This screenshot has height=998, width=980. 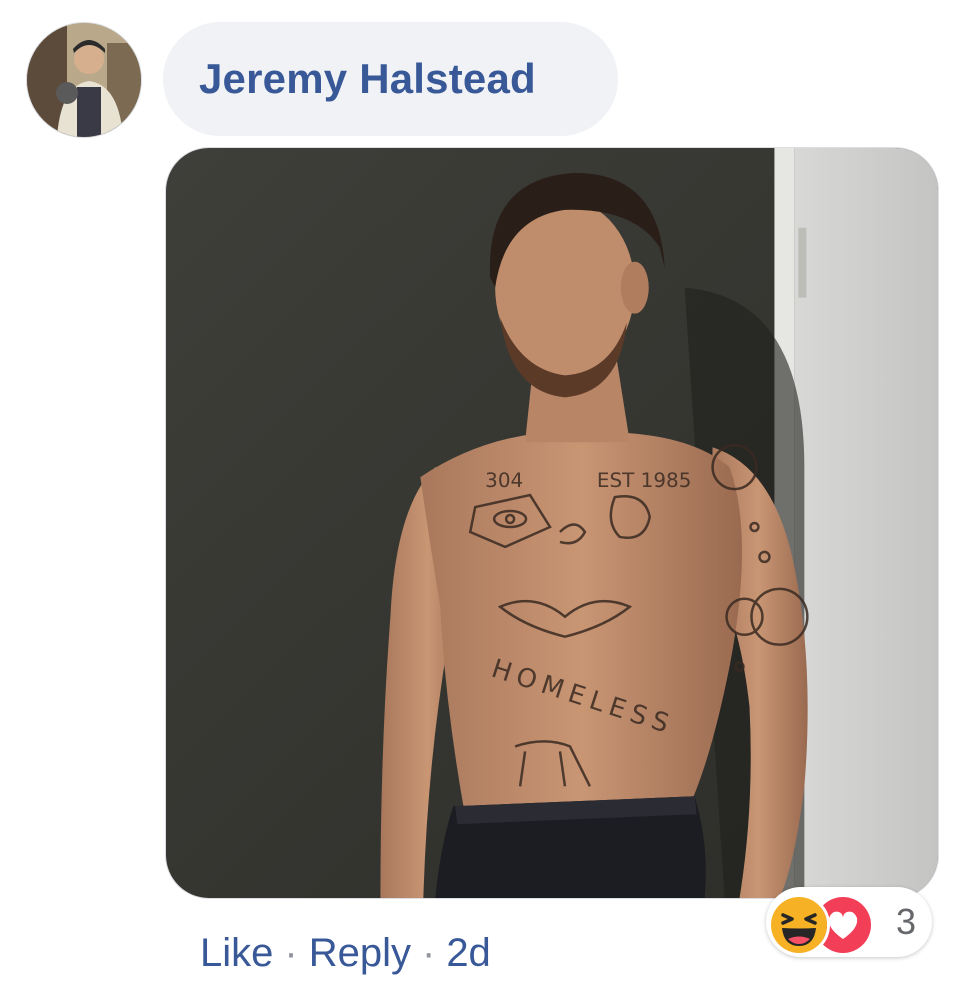 What do you see at coordinates (906, 921) in the screenshot?
I see `reaction-count: 3` at bounding box center [906, 921].